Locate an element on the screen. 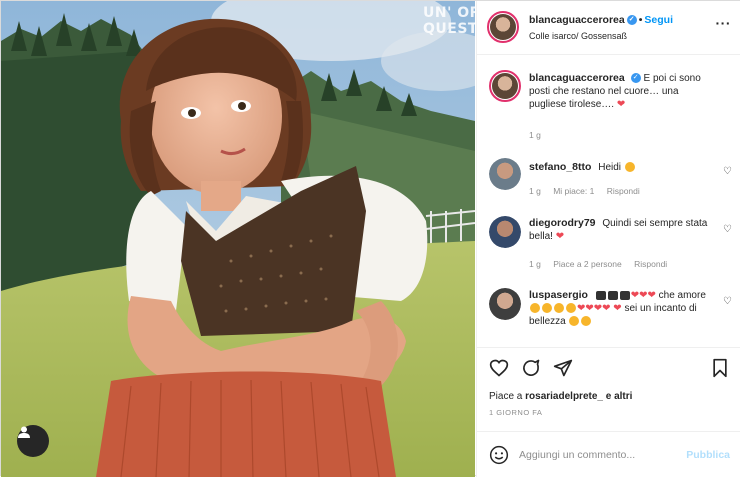  caption-author-avatar is located at coordinates (505, 86).